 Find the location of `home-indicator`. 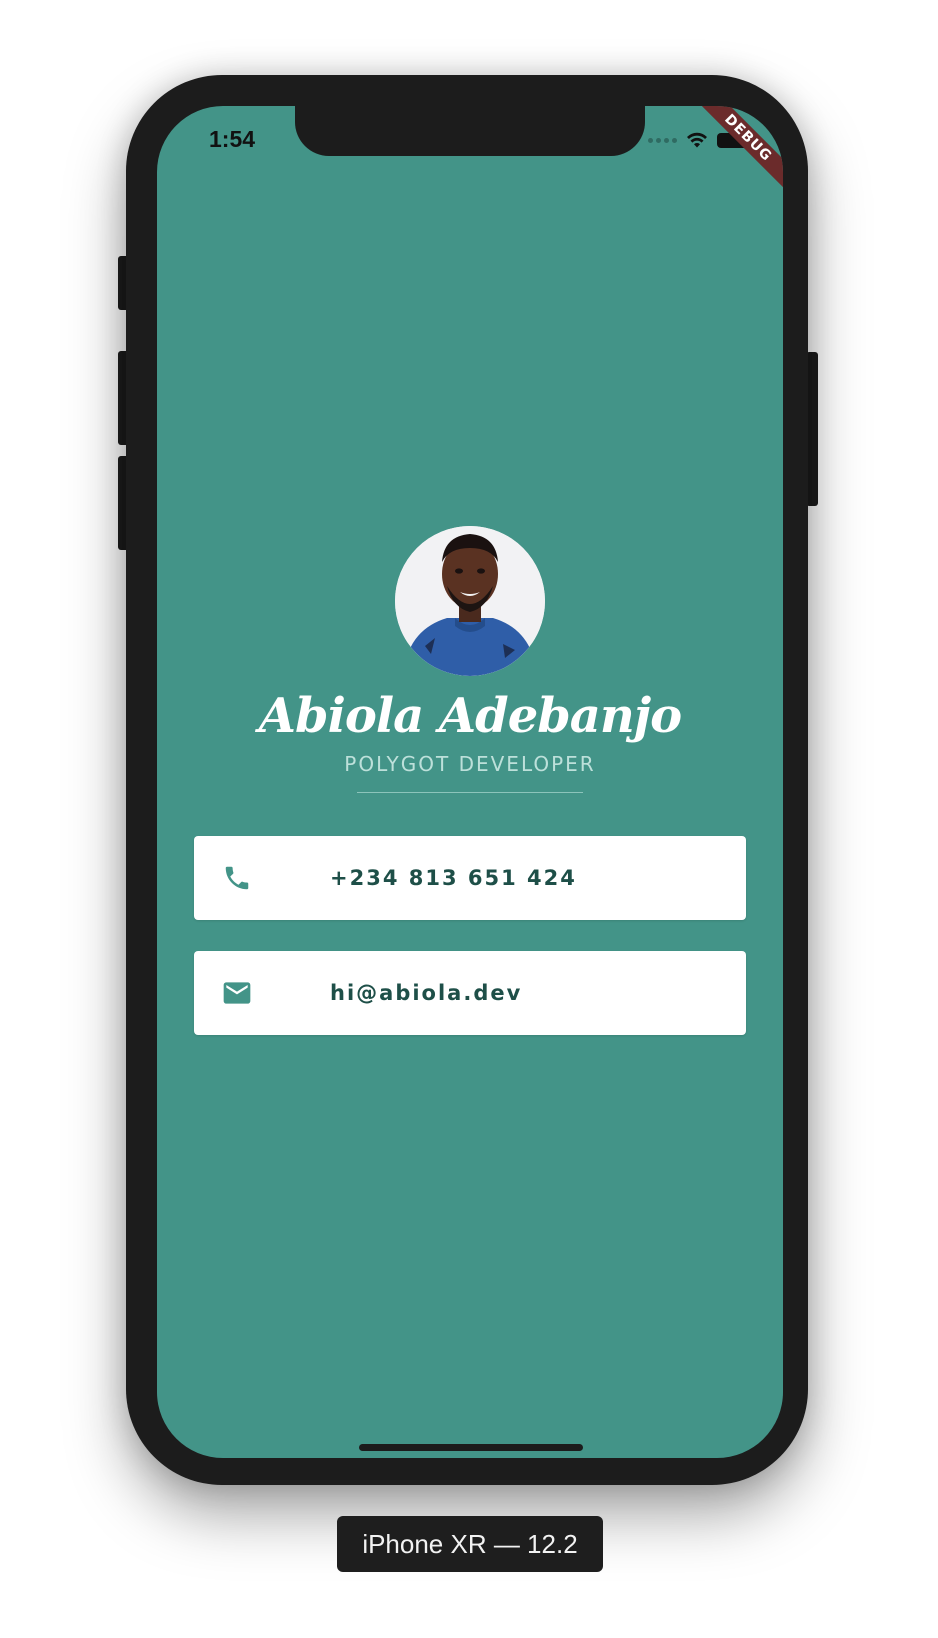

home-indicator is located at coordinates (471, 1447).